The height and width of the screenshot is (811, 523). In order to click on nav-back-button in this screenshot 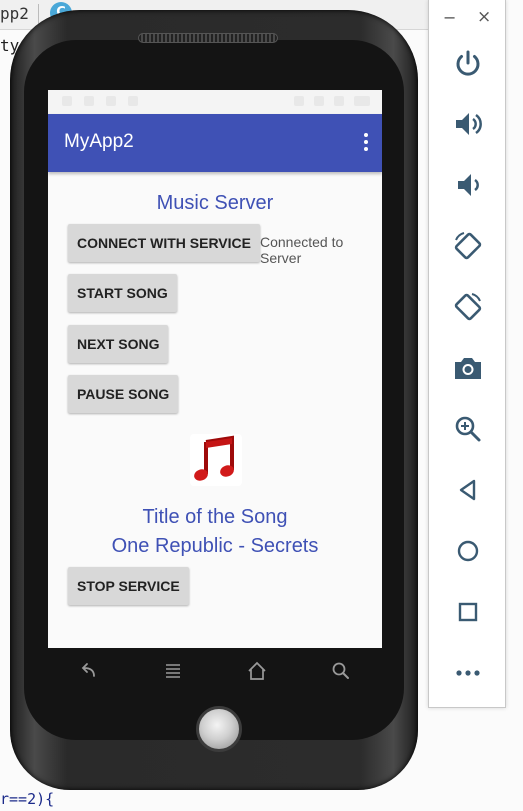, I will do `click(89, 671)`.